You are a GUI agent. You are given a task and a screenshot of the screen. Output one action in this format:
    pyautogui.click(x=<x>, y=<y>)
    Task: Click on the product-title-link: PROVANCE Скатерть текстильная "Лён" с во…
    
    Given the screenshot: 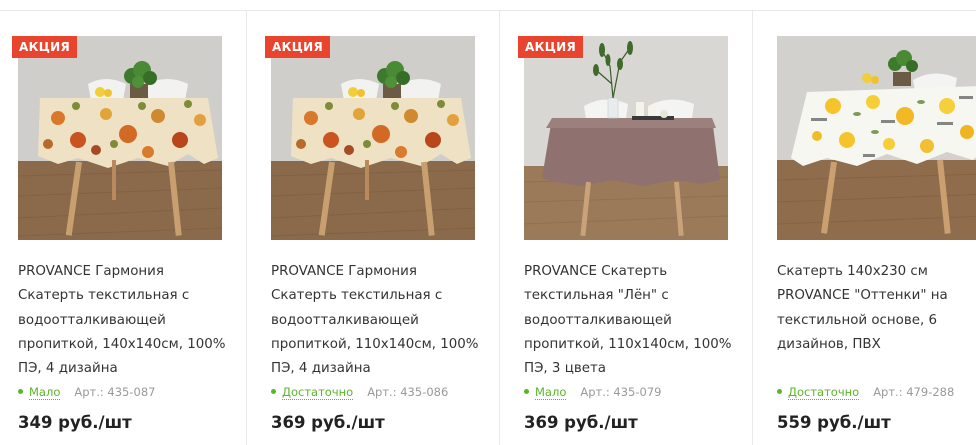 What is the action you would take?
    pyautogui.click(x=630, y=320)
    